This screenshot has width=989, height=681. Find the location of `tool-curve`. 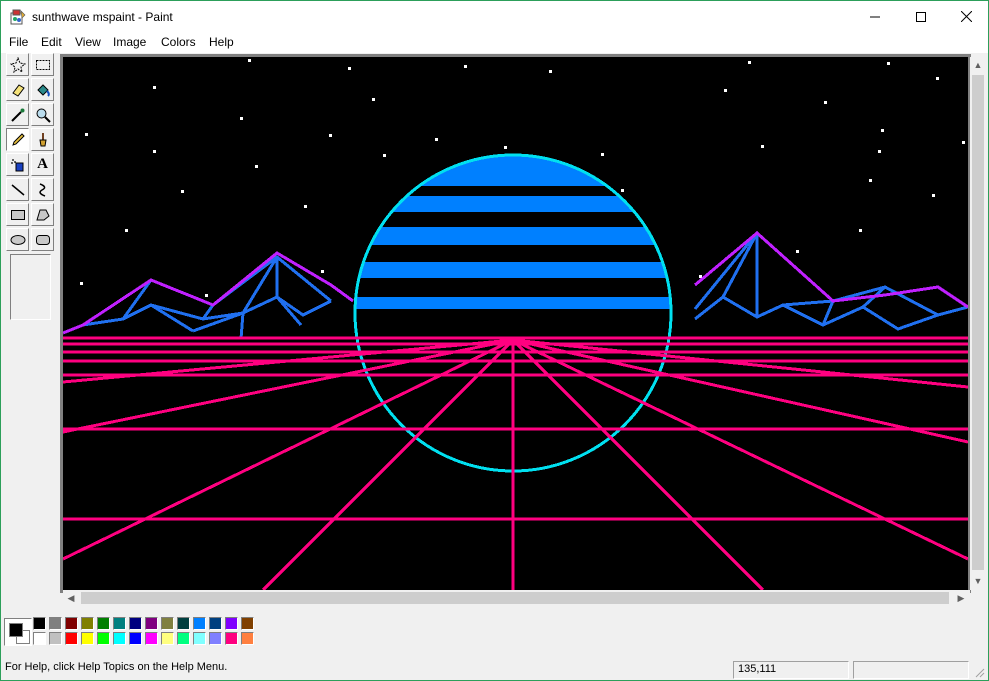

tool-curve is located at coordinates (42, 189).